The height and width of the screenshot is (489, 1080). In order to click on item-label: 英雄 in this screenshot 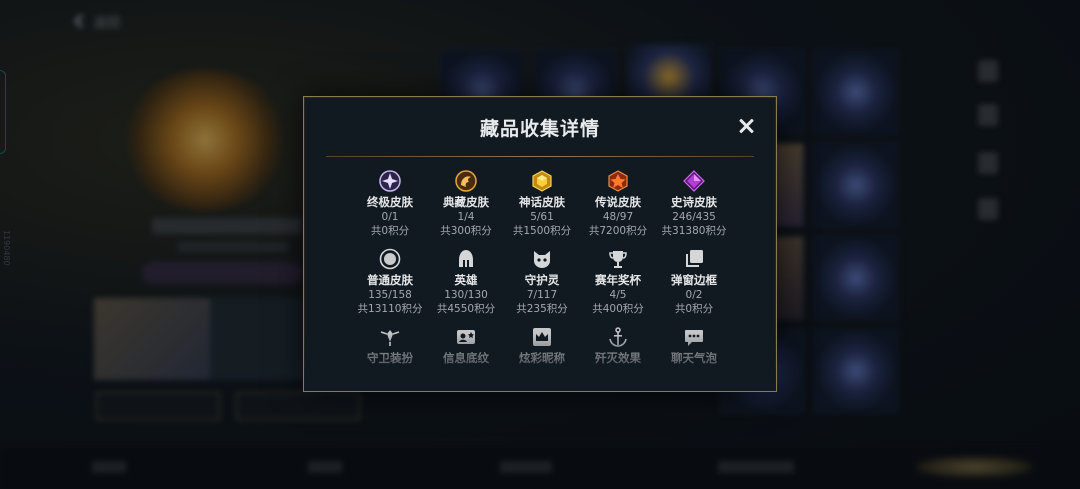, I will do `click(466, 280)`.